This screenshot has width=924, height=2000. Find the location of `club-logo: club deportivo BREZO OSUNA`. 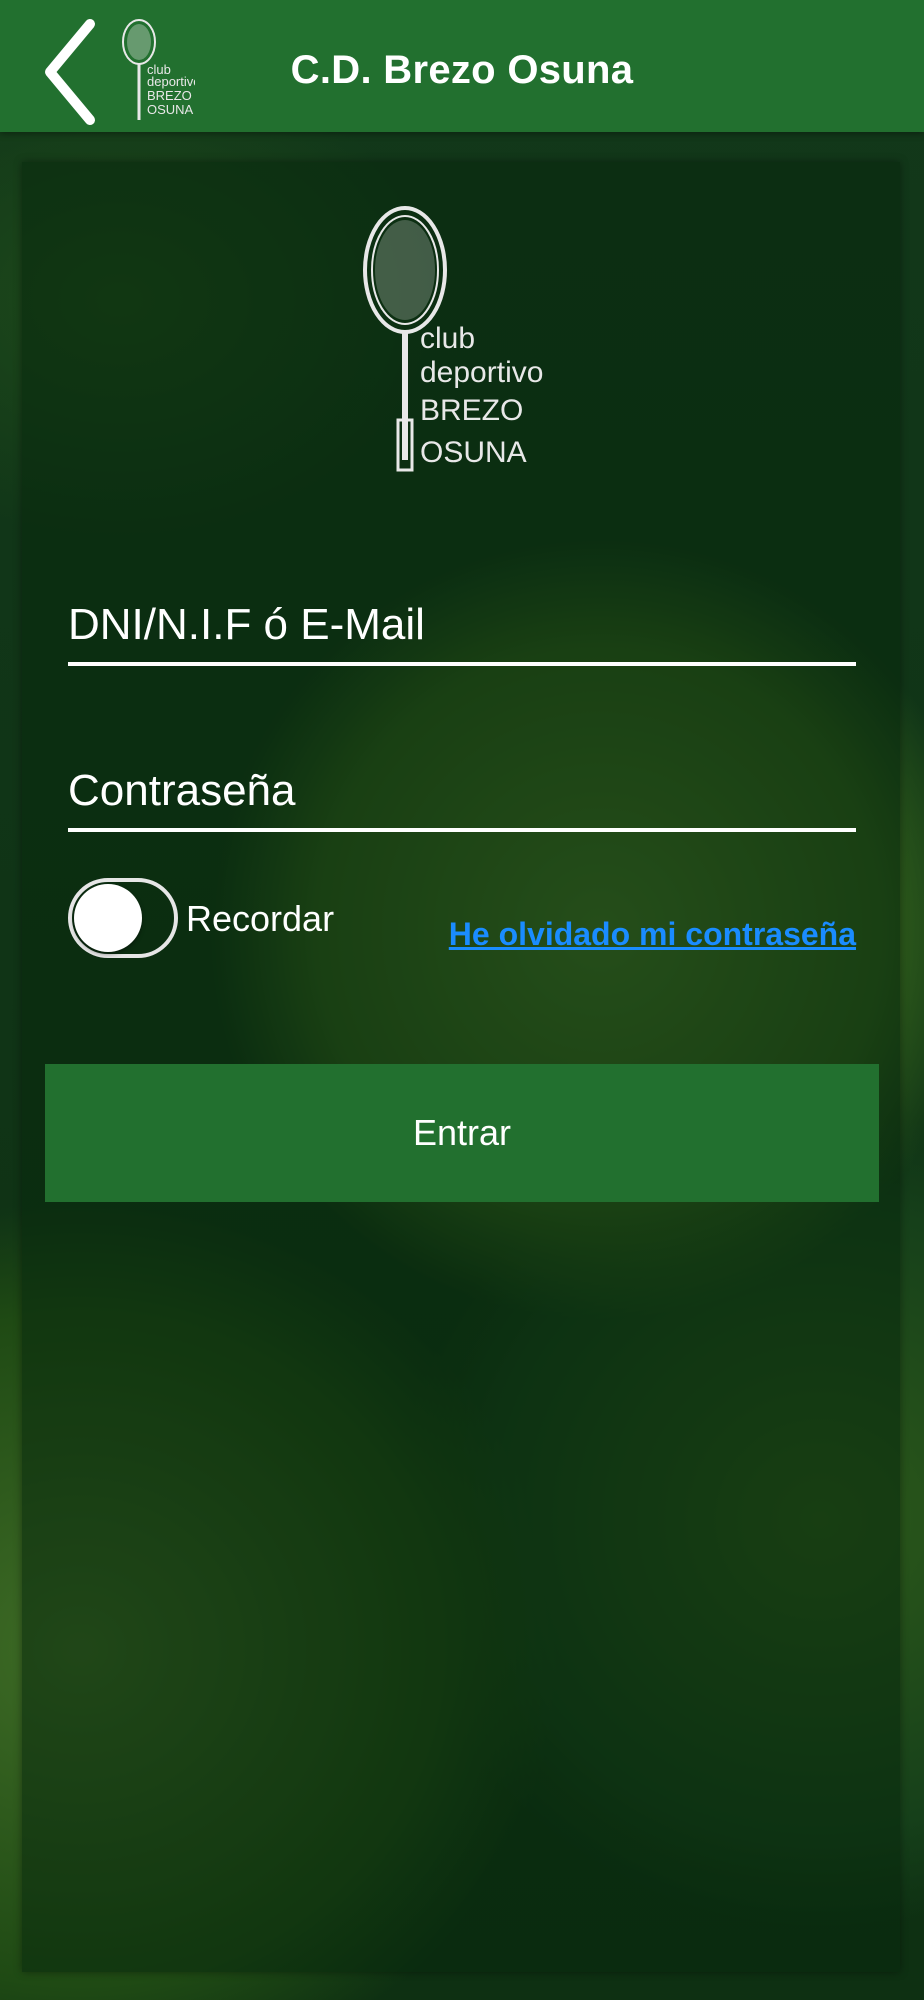

club-logo: club deportivo BREZO OSUNA is located at coordinates (453, 339).